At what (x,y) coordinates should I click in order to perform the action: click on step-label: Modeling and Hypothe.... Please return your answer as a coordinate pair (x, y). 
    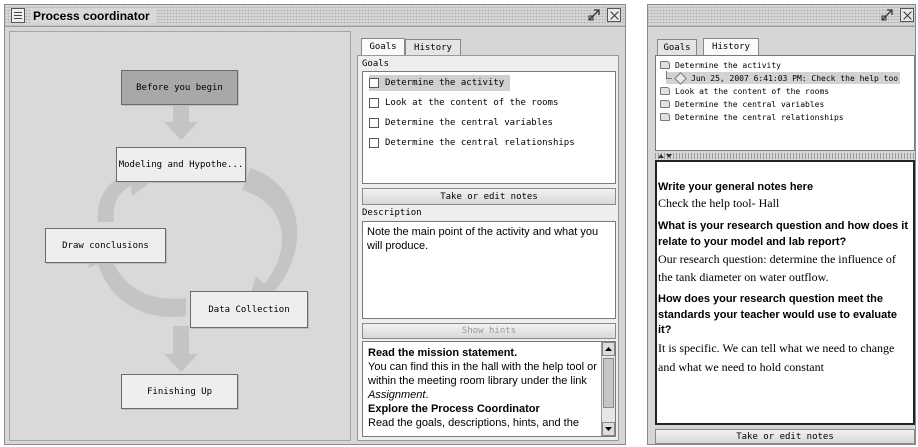
    Looking at the image, I should click on (181, 164).